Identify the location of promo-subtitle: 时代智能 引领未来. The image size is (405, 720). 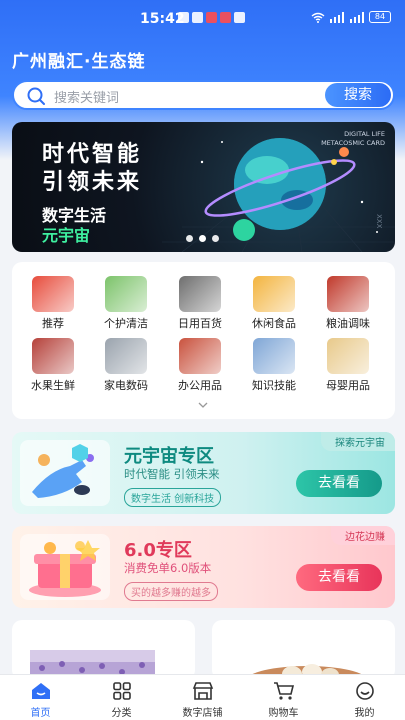
(172, 474).